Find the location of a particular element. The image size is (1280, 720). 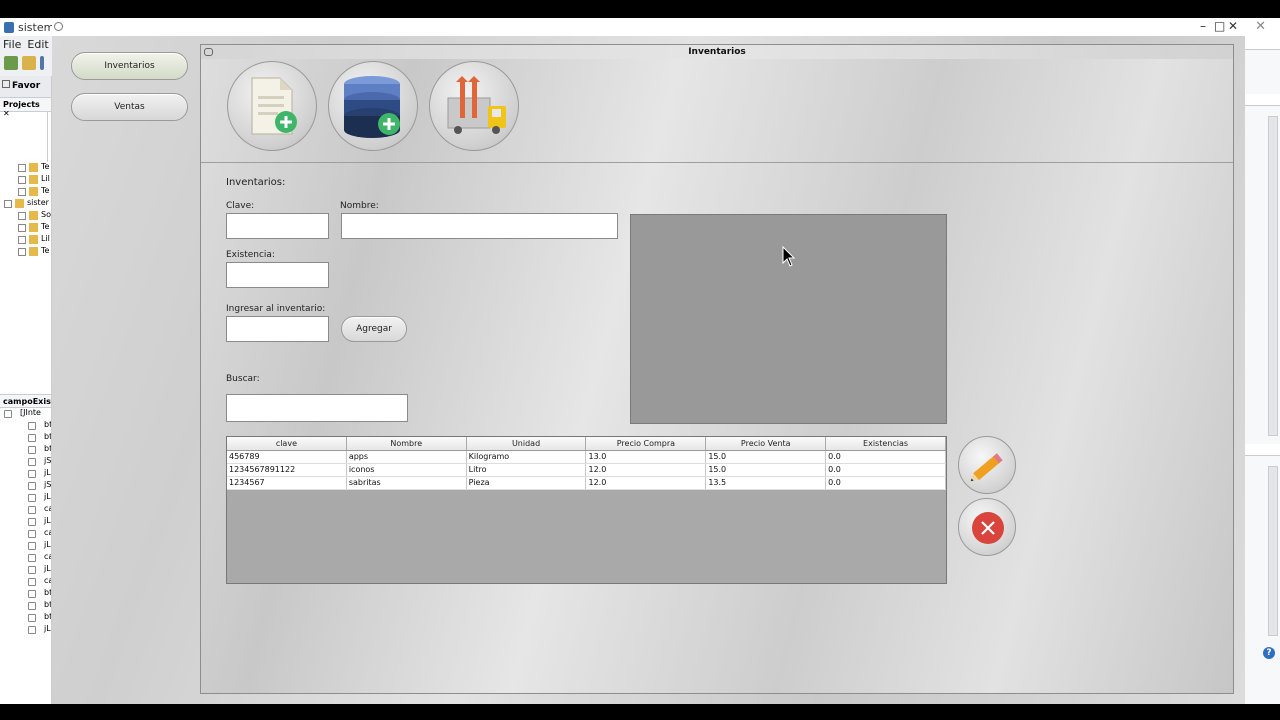

table-row: 1234567891122 iconos Litro 12.0 15.0 0.0 is located at coordinates (586, 470).